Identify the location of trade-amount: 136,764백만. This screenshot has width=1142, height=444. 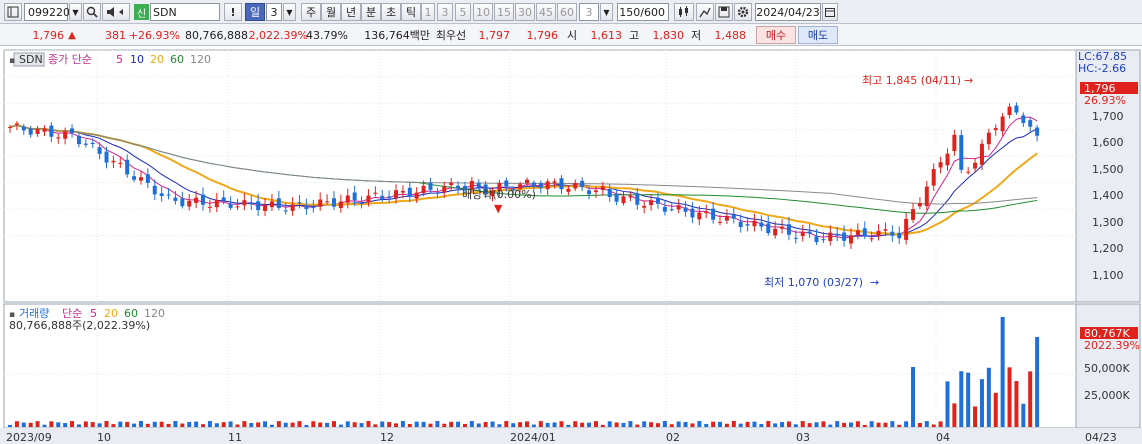
(397, 35).